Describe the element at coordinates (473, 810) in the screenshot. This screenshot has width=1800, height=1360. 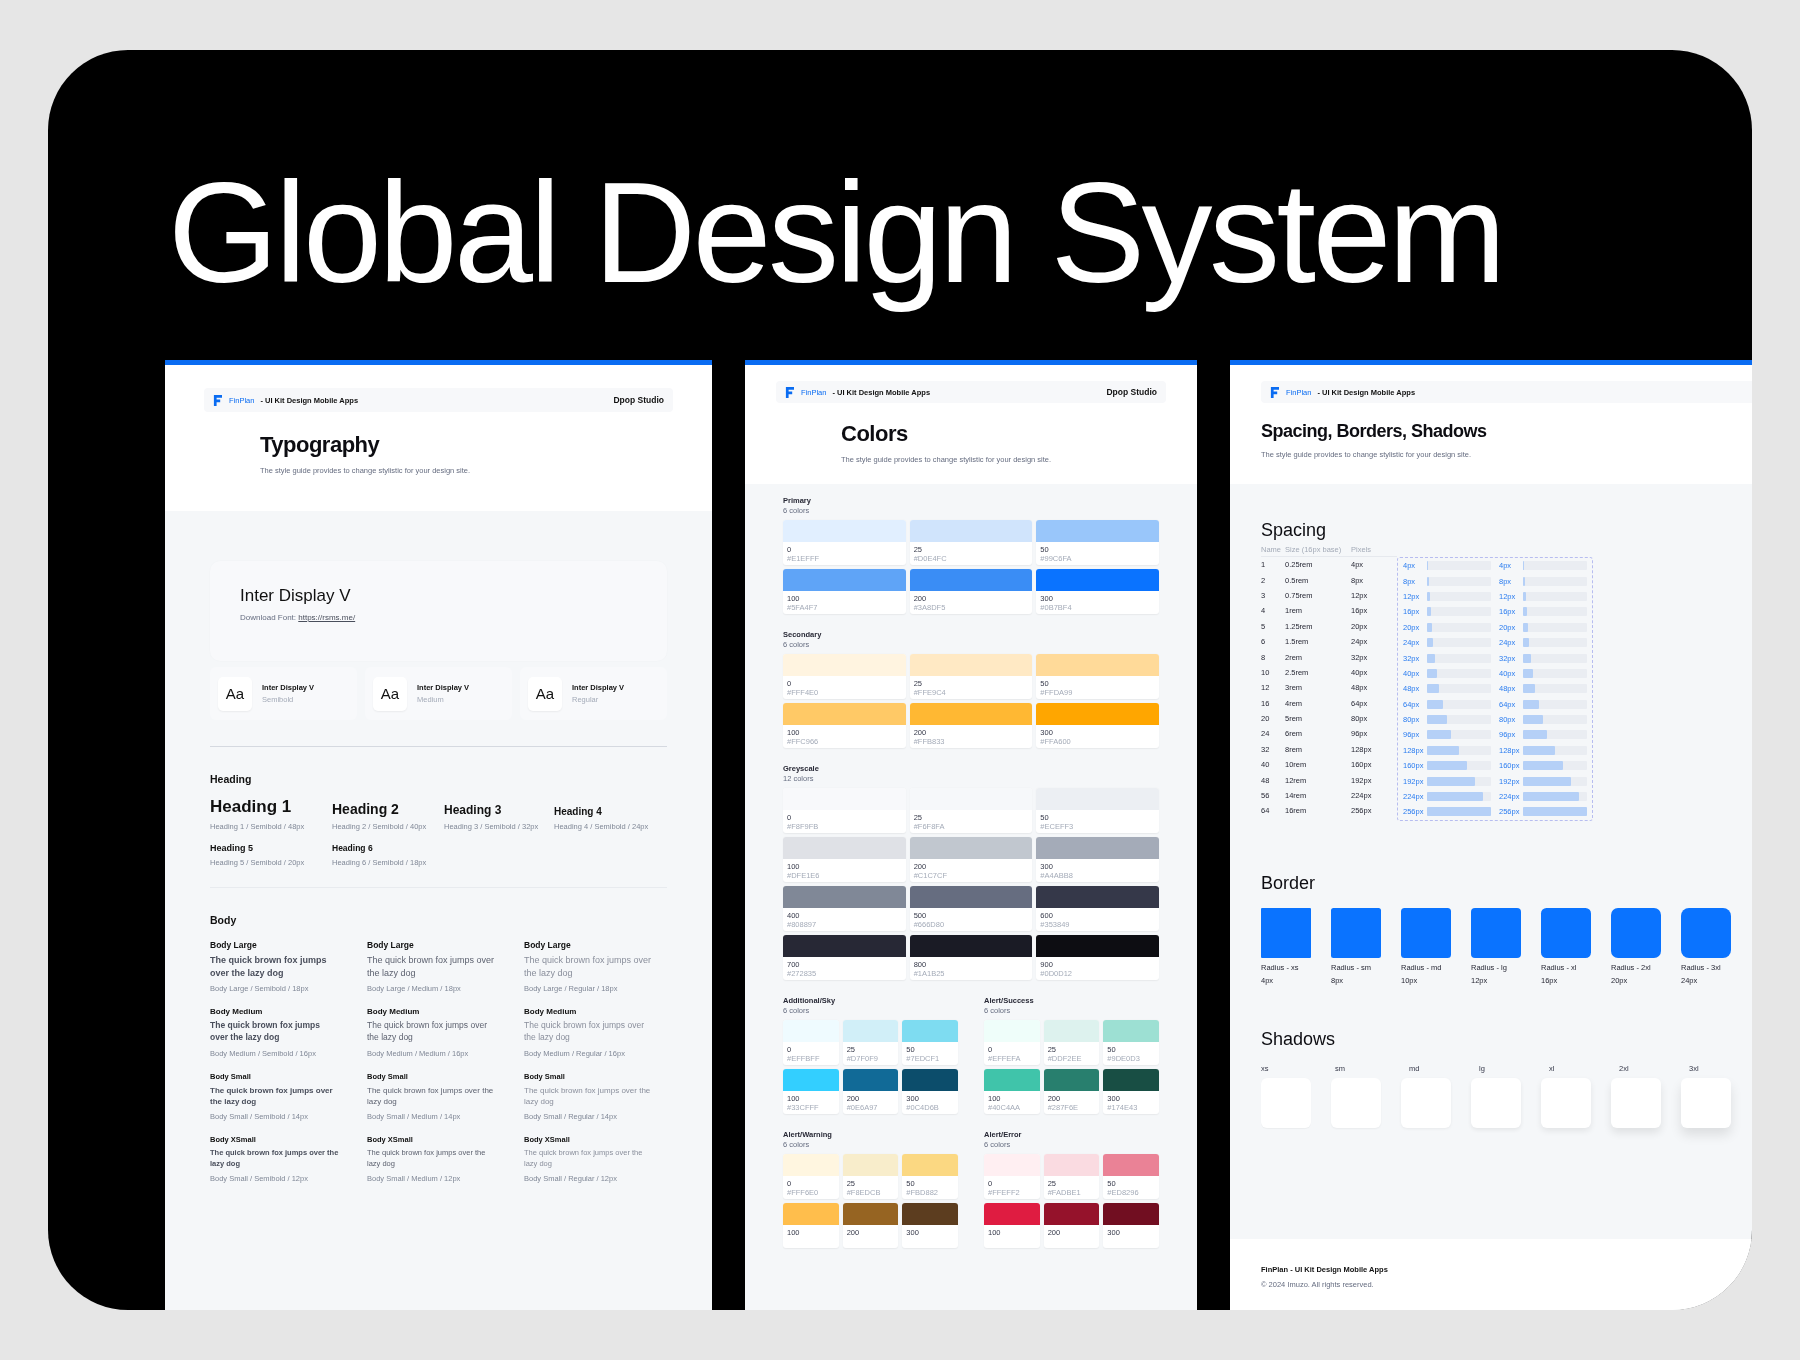
I see `heading-sample: Heading 3` at that location.